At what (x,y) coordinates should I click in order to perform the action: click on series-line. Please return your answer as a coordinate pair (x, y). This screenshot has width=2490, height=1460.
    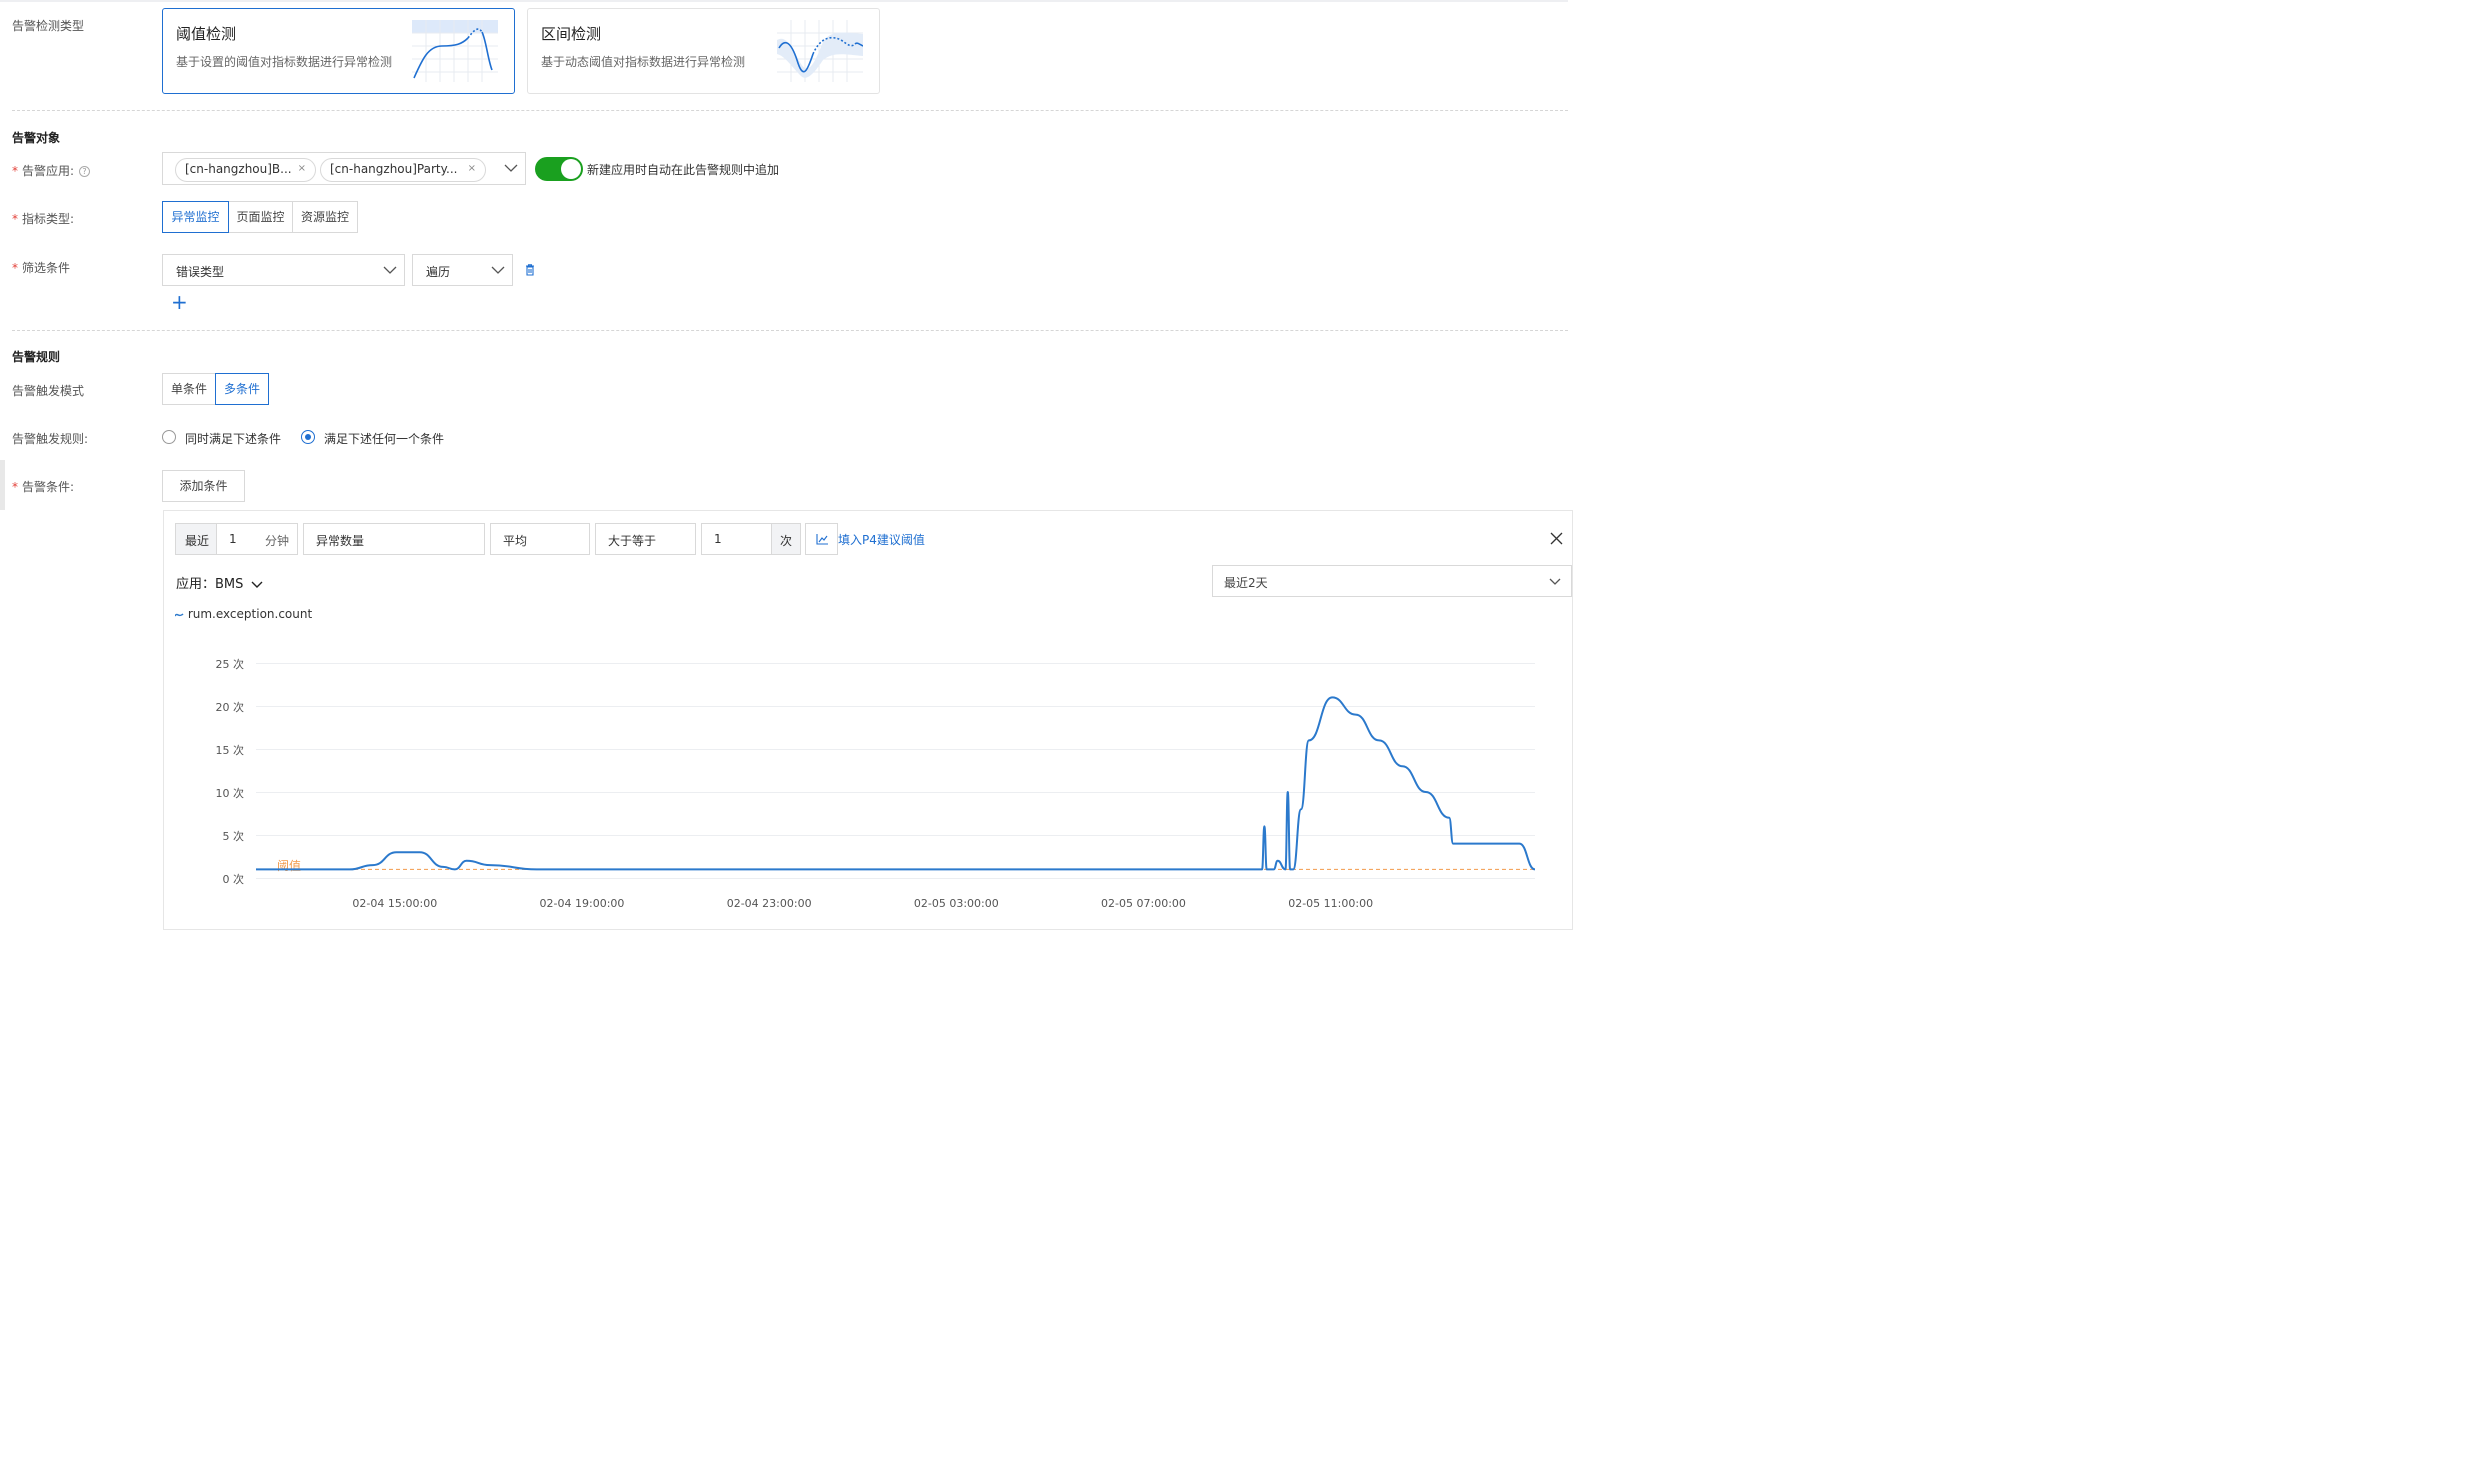
    Looking at the image, I should click on (896, 783).